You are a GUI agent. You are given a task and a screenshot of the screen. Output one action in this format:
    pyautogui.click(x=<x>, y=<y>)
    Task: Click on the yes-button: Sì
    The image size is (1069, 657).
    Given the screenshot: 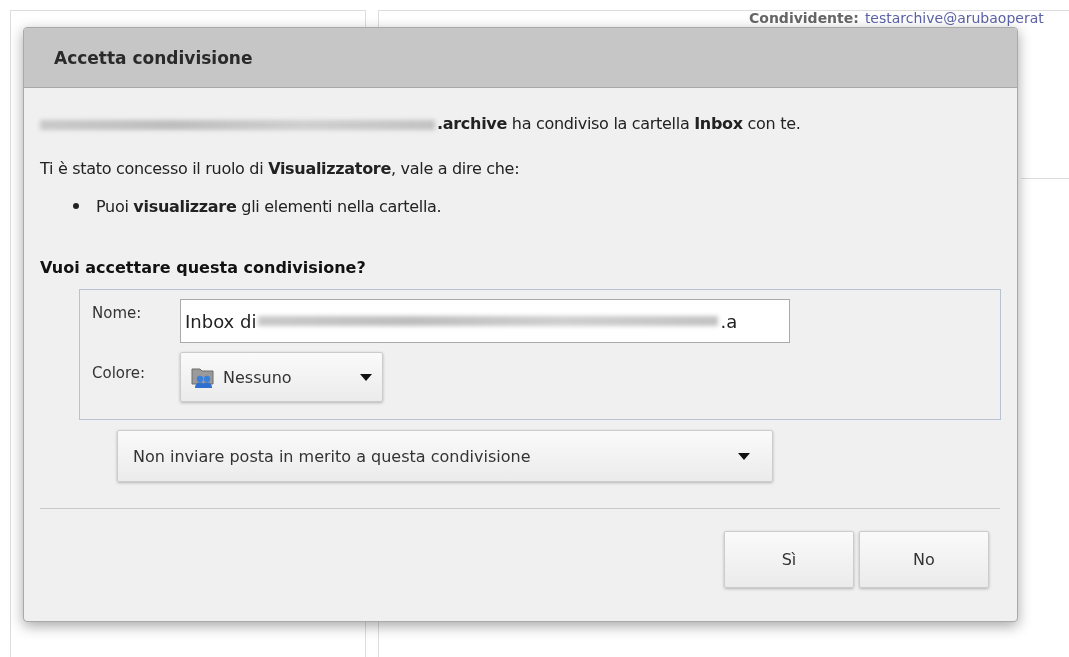 What is the action you would take?
    pyautogui.click(x=789, y=559)
    